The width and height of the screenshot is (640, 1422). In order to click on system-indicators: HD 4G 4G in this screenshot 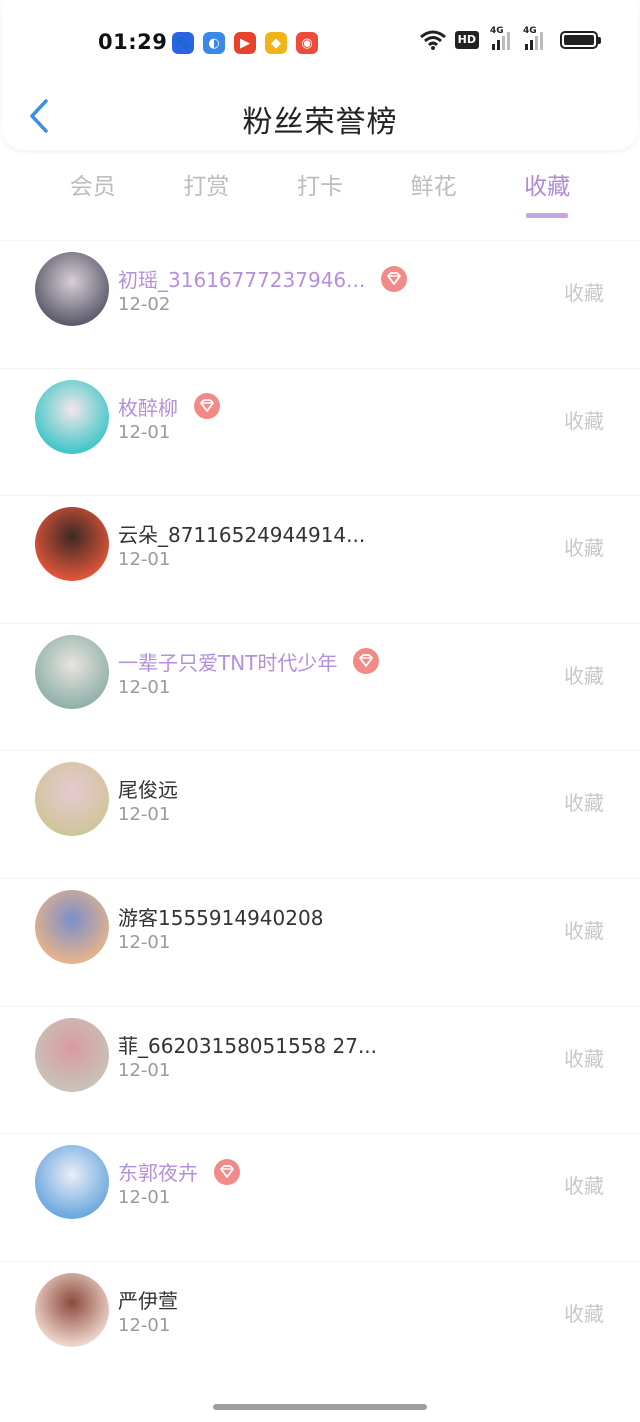, I will do `click(510, 38)`.